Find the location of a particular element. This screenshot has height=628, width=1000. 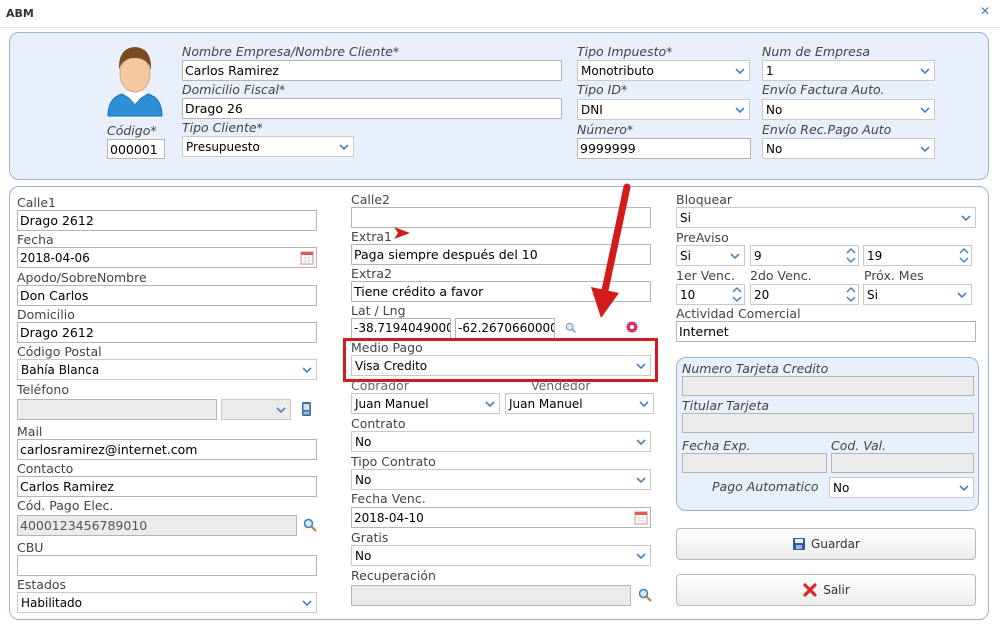

tarjeta-cod-val-field is located at coordinates (902, 463).